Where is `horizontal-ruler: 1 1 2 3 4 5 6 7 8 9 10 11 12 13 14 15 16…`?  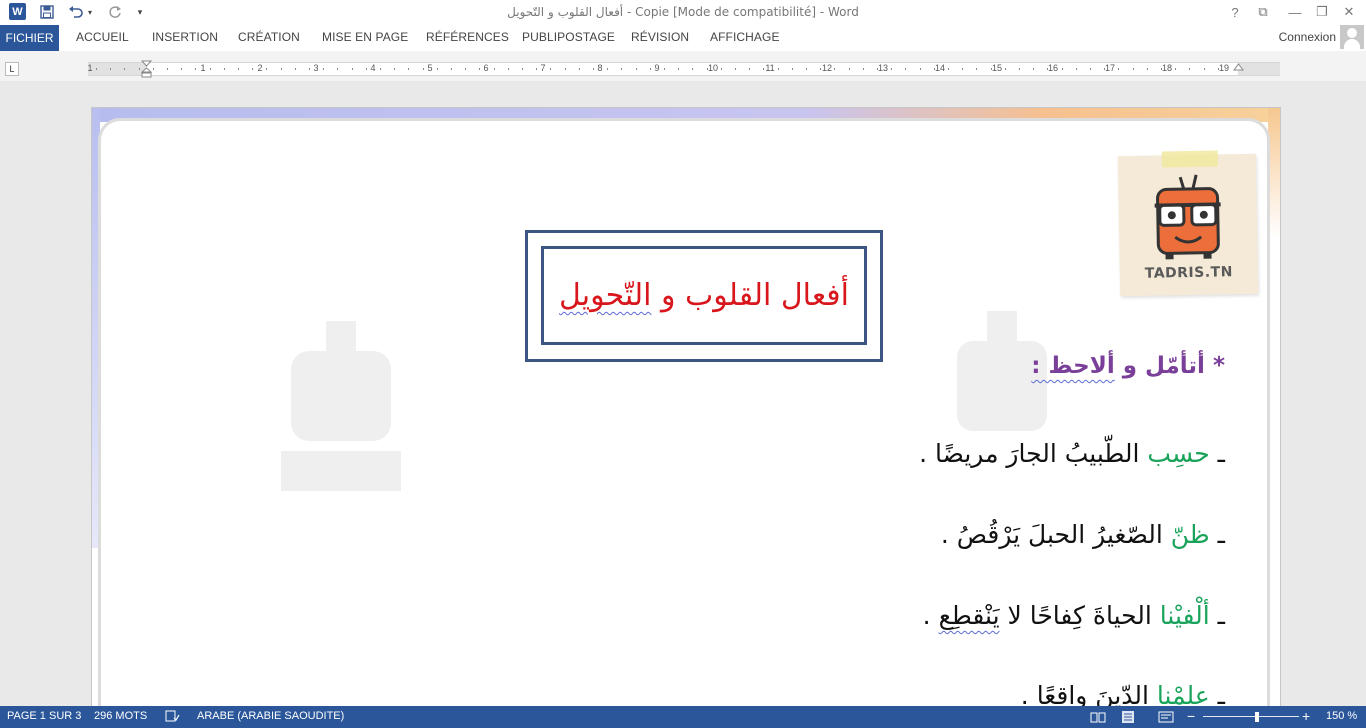
horizontal-ruler: 1 1 2 3 4 5 6 7 8 9 10 11 12 13 14 15 16… is located at coordinates (683, 69).